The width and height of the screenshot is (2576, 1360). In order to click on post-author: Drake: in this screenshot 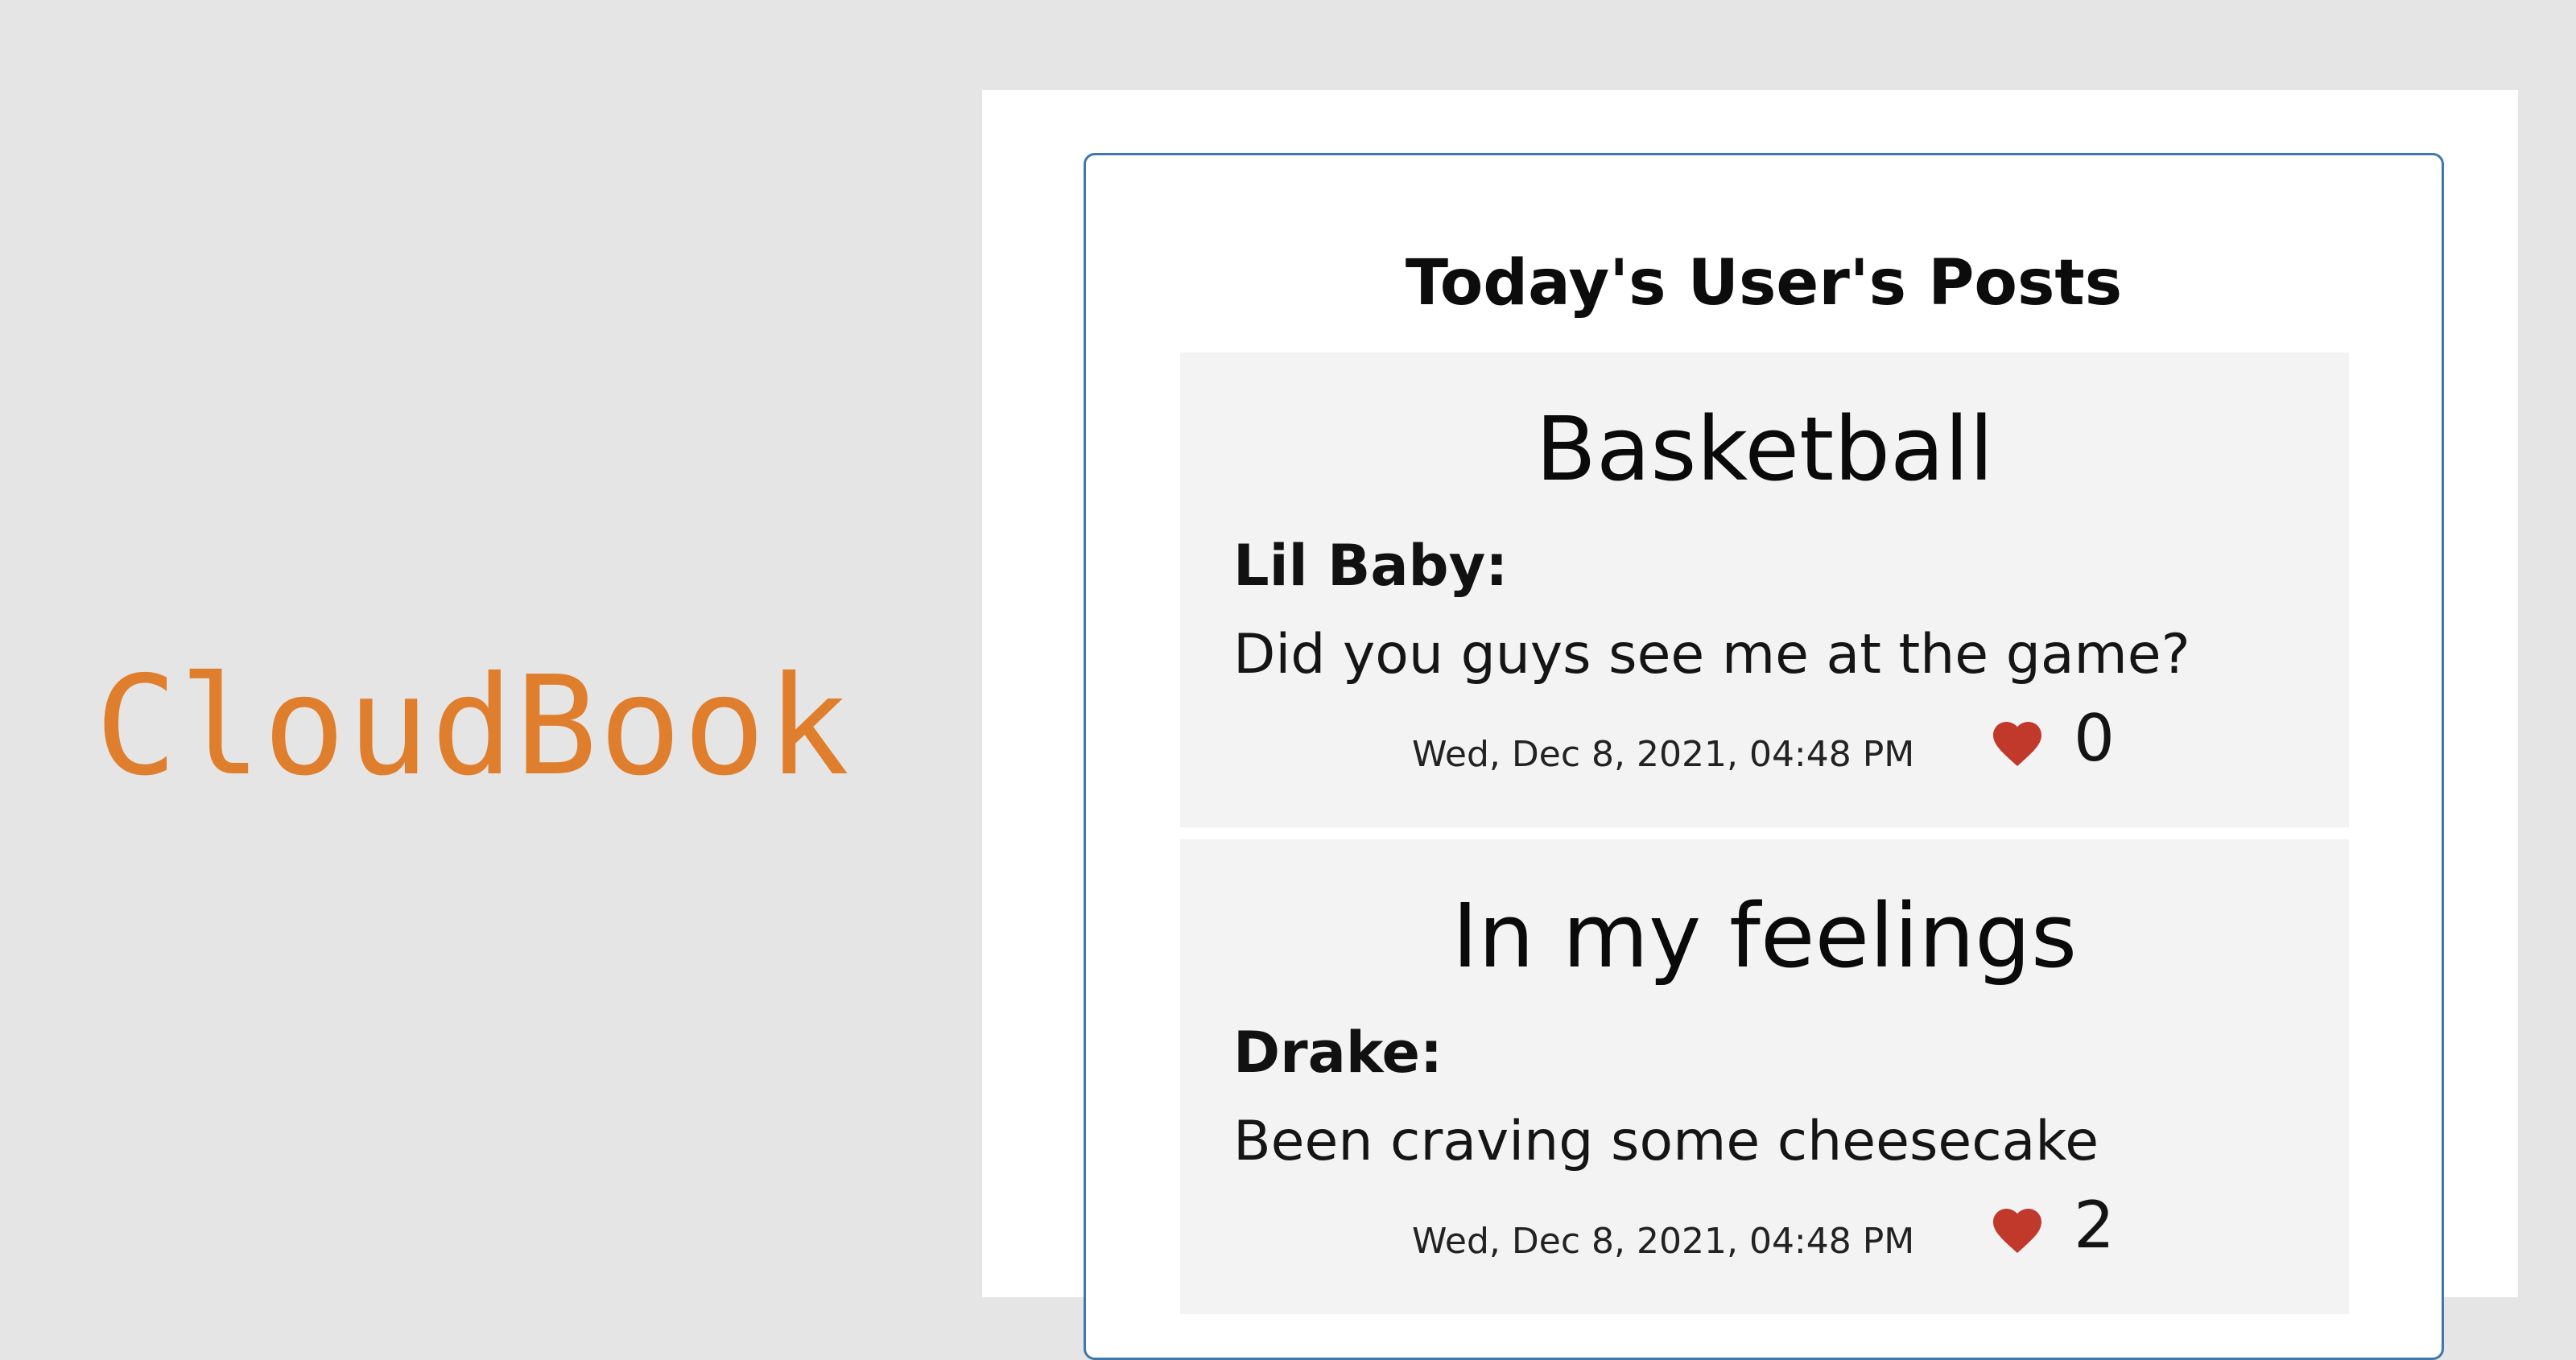, I will do `click(1338, 1053)`.